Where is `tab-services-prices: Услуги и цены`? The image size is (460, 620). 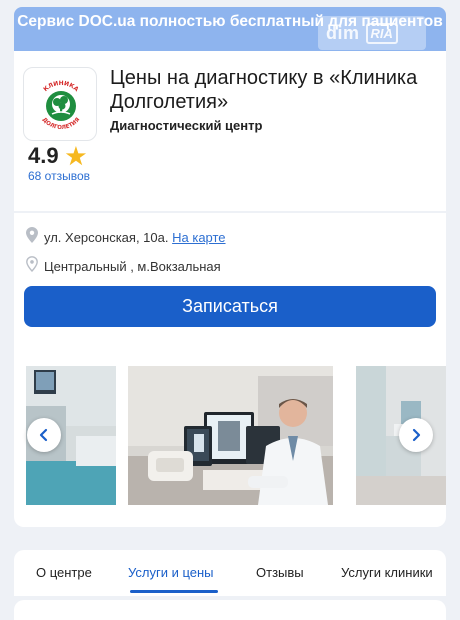 tab-services-prices: Услуги и цены is located at coordinates (171, 572).